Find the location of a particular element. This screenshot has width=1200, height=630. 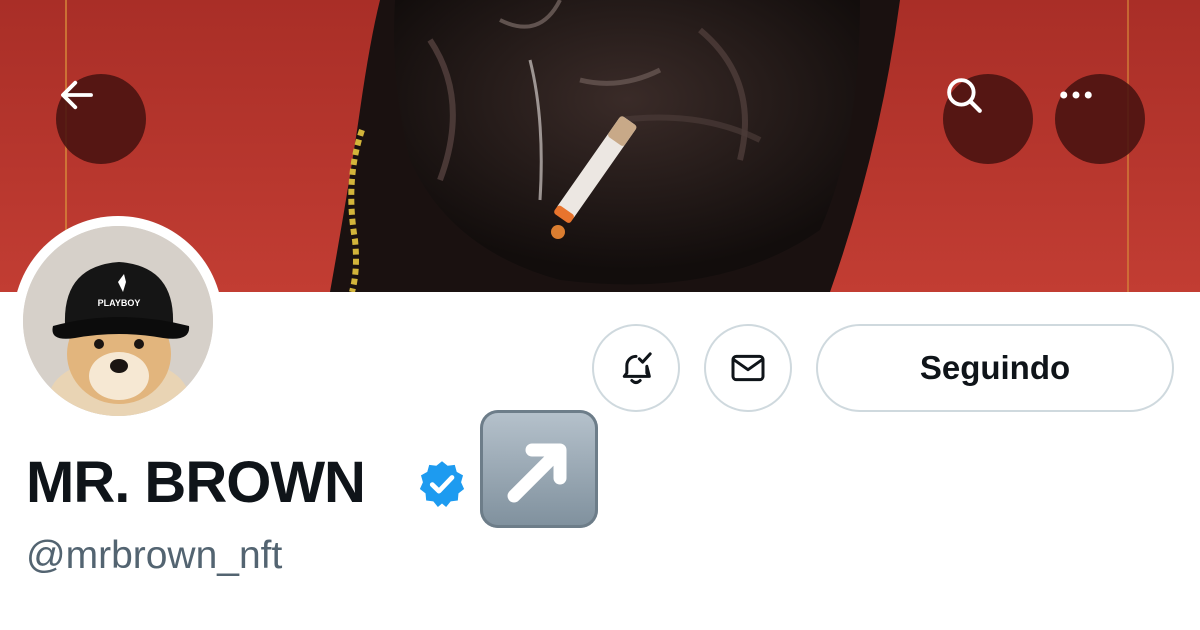

profile-avatar: PLAYBOY is located at coordinates (118, 321).